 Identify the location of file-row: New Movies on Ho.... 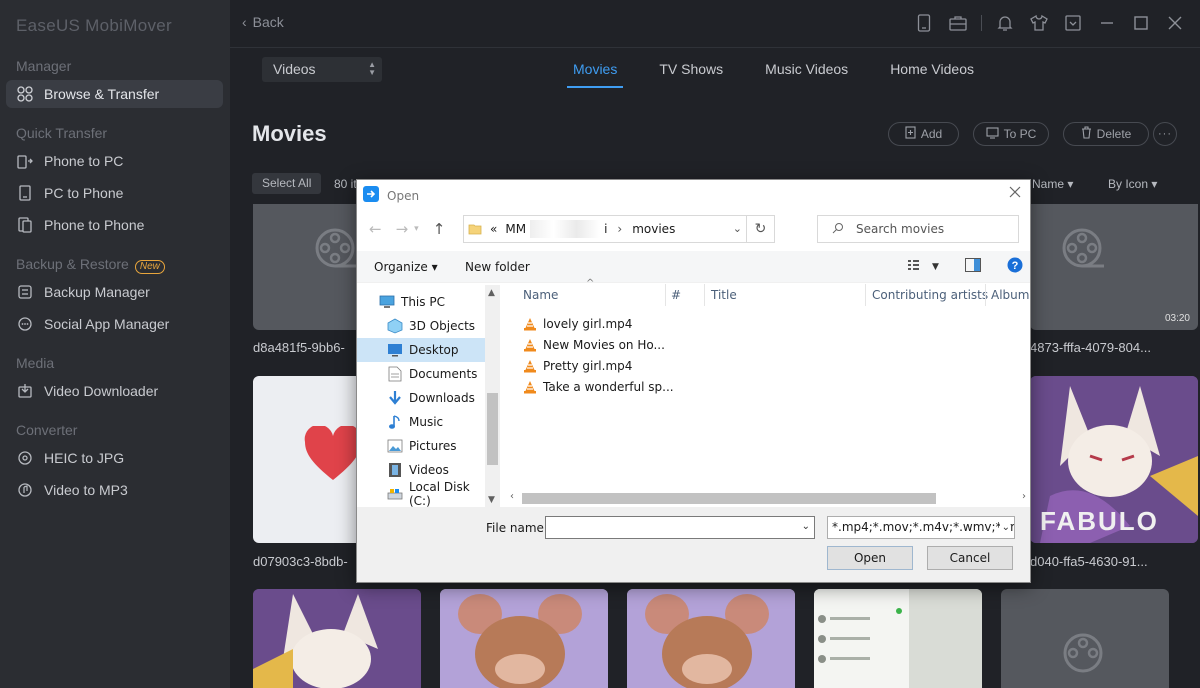
(594, 345).